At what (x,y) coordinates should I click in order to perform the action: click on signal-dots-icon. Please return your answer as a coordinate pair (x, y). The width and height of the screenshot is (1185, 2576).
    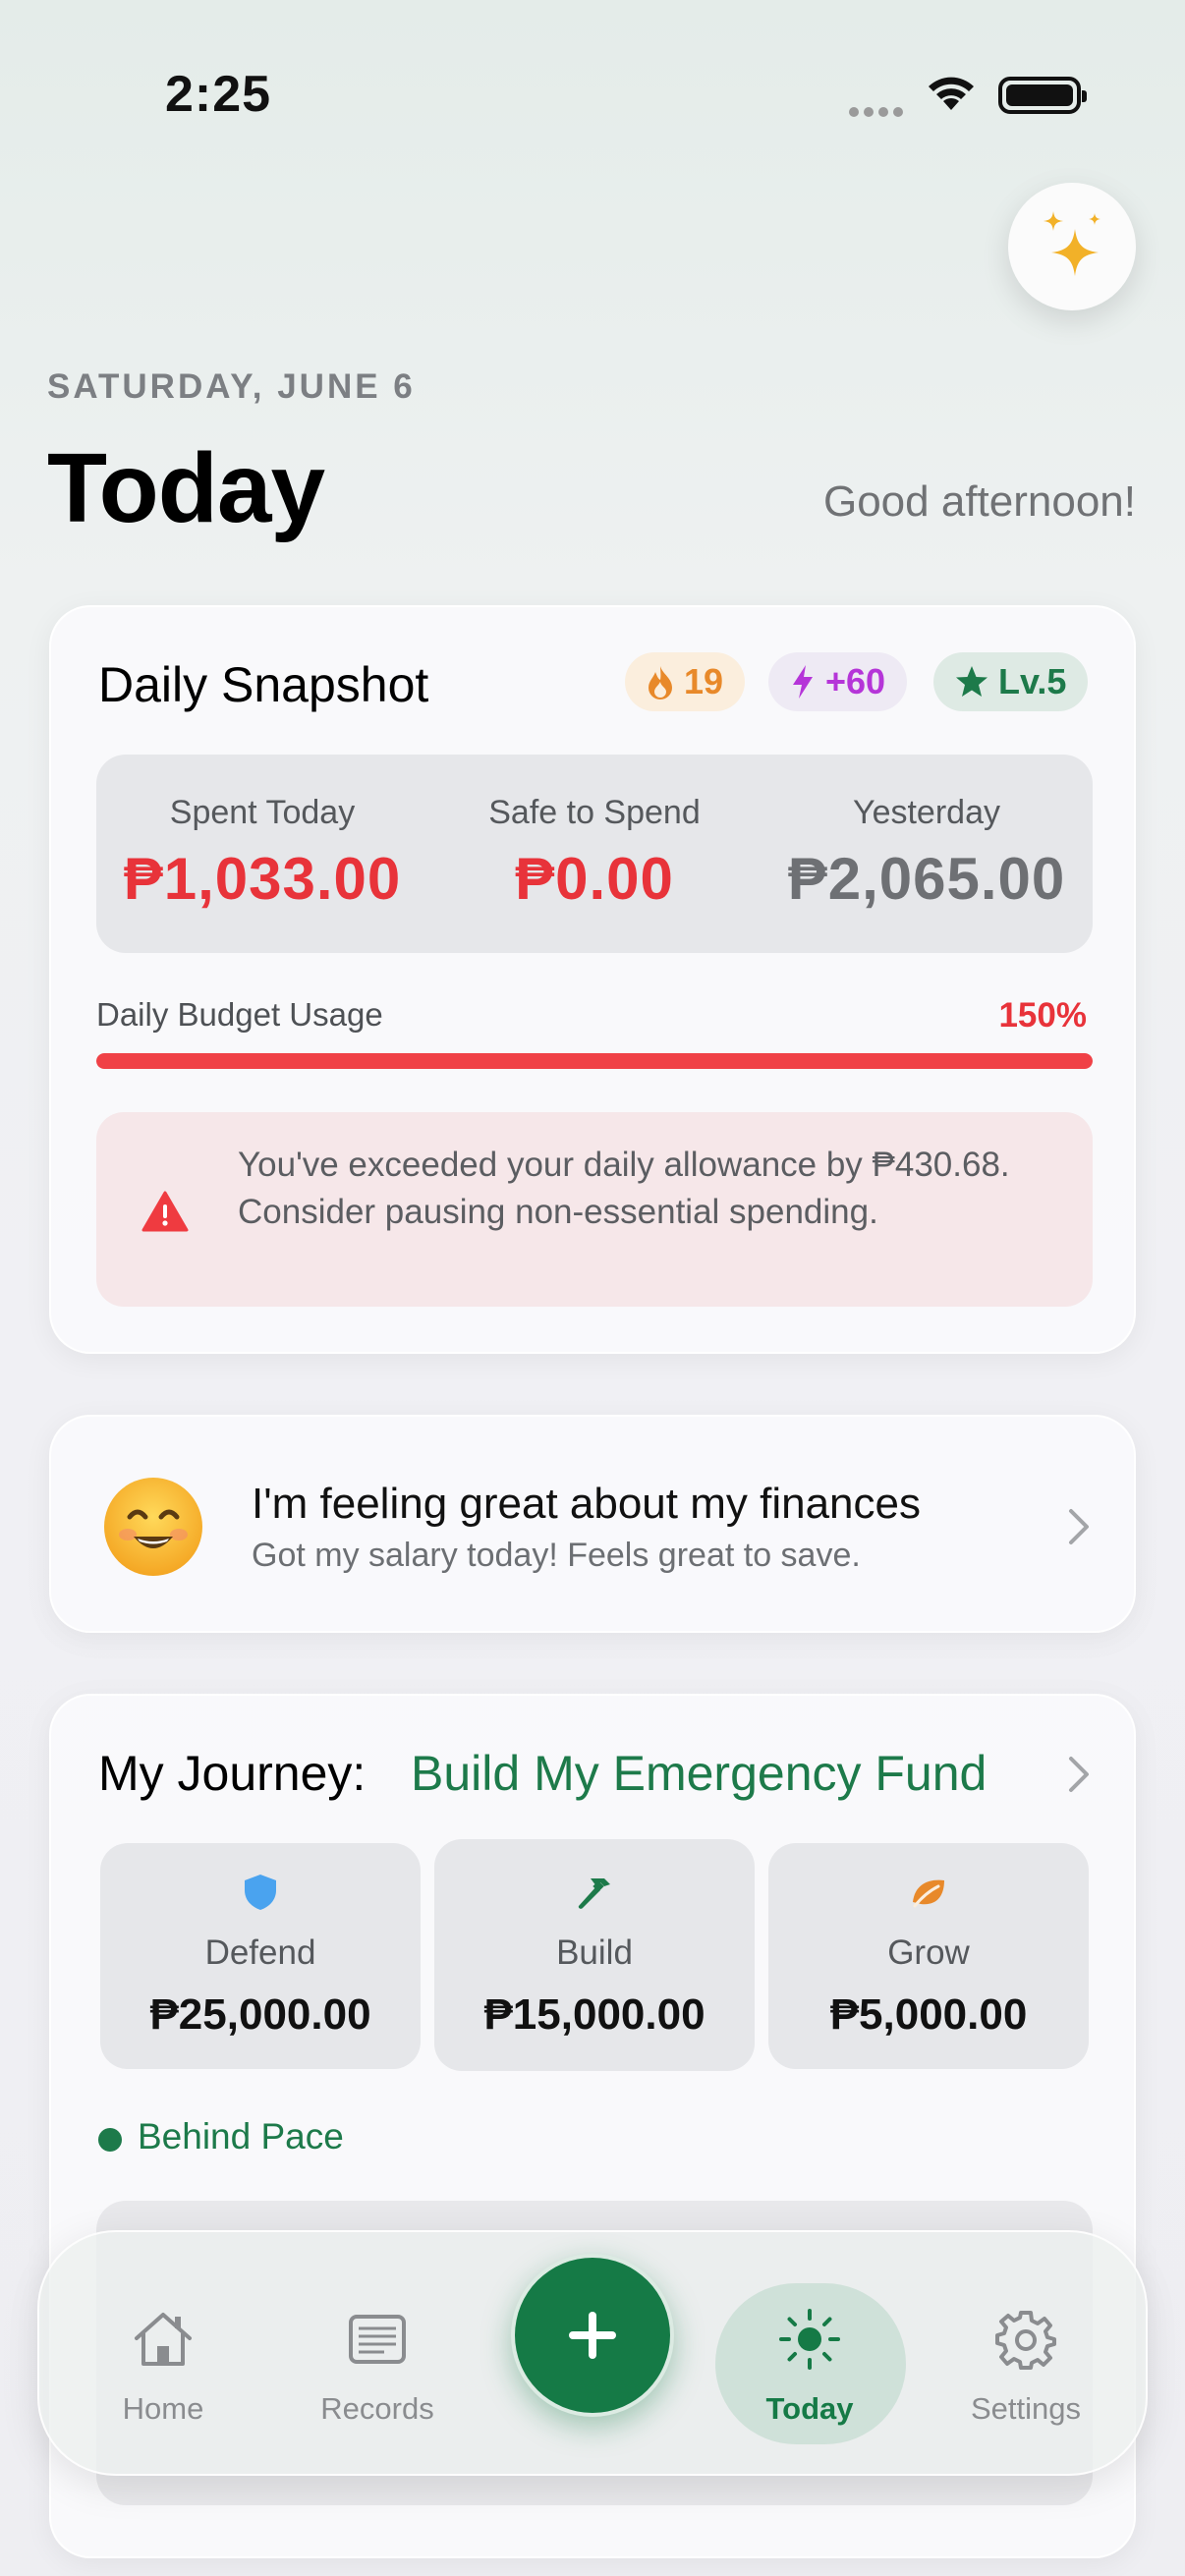
    Looking at the image, I should click on (879, 110).